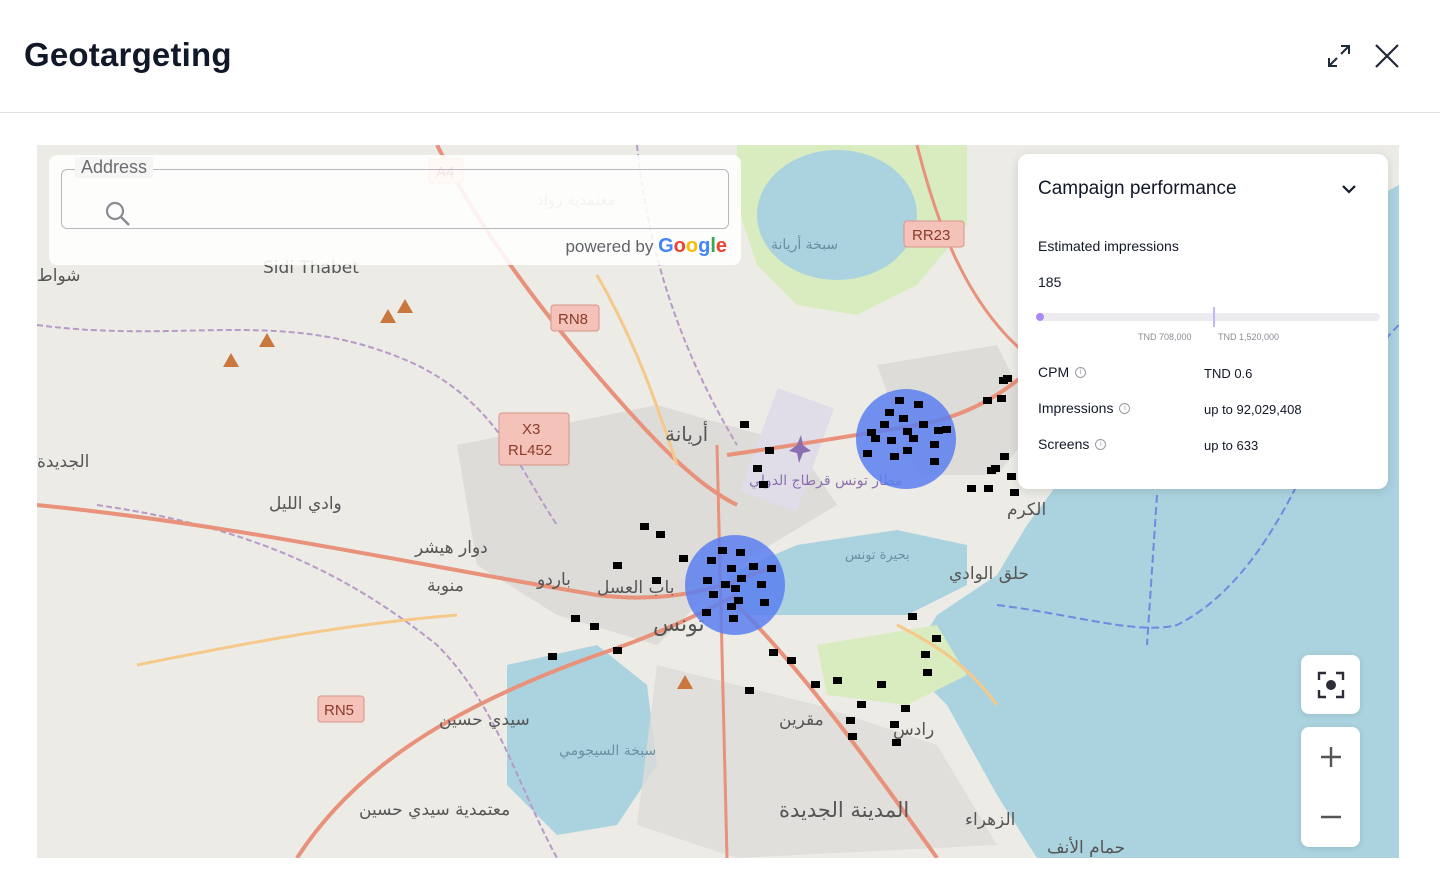 The image size is (1440, 892). Describe the element at coordinates (484, 720) in the screenshot. I see `label-sidi-hassine: سيدي حسين` at that location.